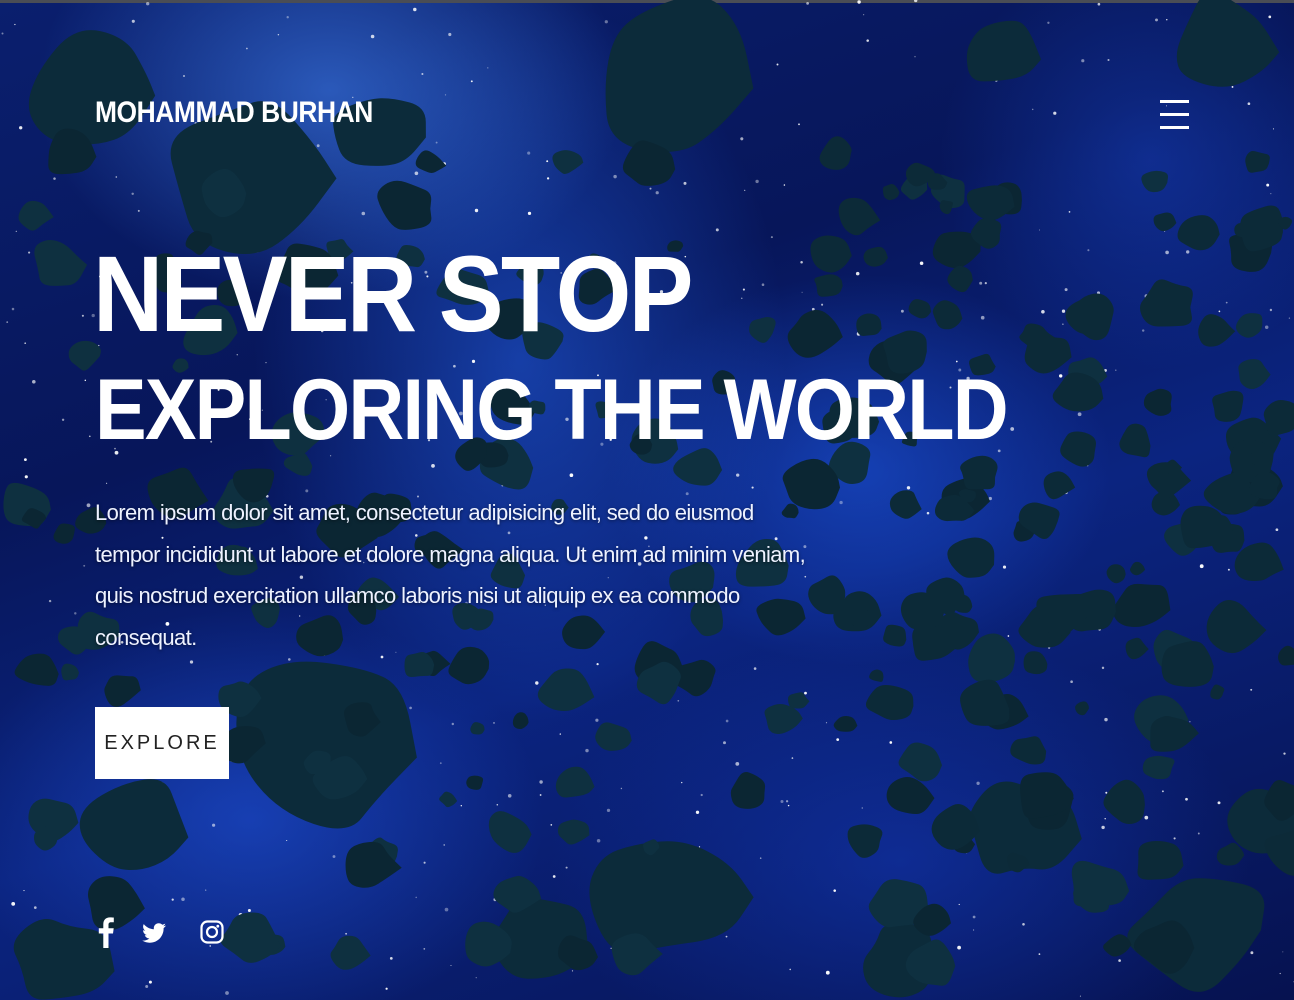 Image resolution: width=1294 pixels, height=1000 pixels. I want to click on hero-headline-secondary: EXPLORING THE WORLD, so click(552, 410).